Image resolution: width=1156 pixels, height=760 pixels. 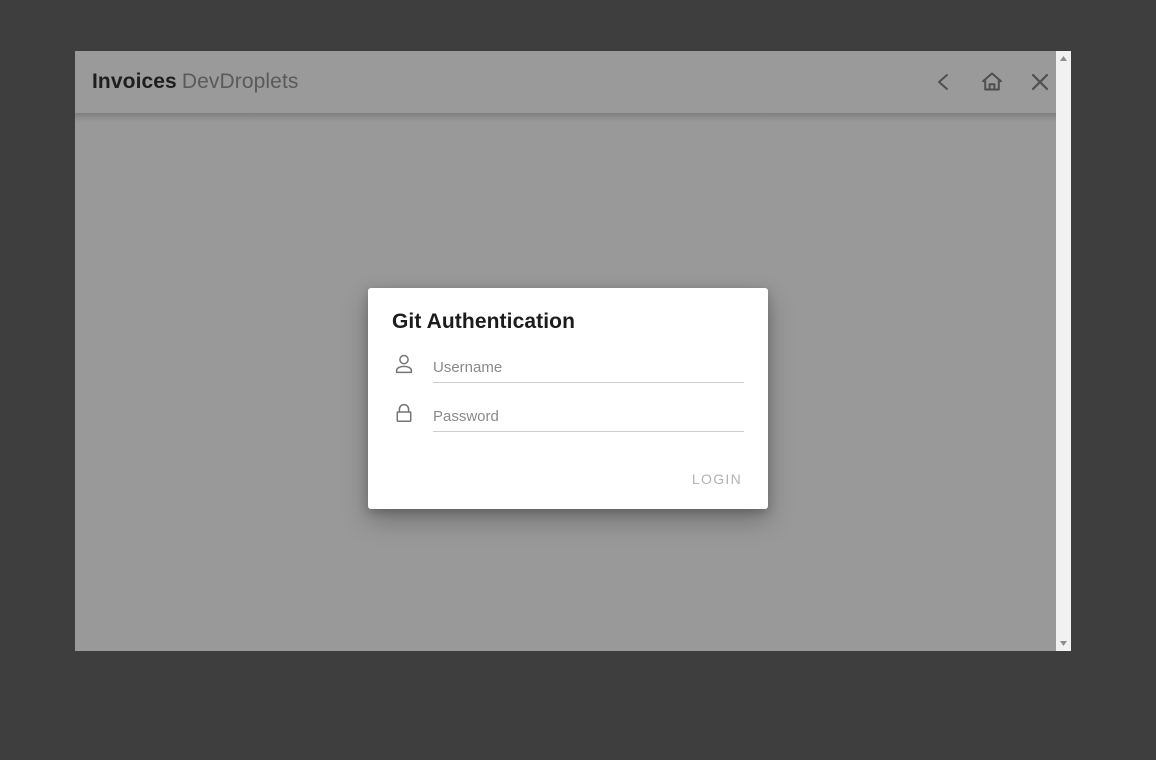 I want to click on chevron-left-icon, so click(x=944, y=82).